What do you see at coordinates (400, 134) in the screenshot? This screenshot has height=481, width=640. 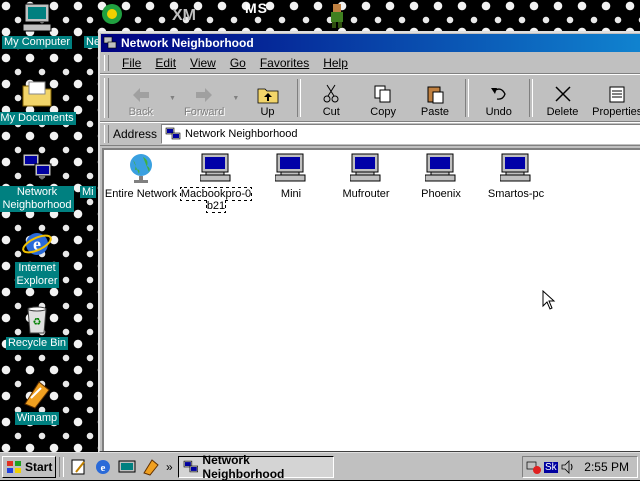 I see `address-field: Network Neighborhood` at bounding box center [400, 134].